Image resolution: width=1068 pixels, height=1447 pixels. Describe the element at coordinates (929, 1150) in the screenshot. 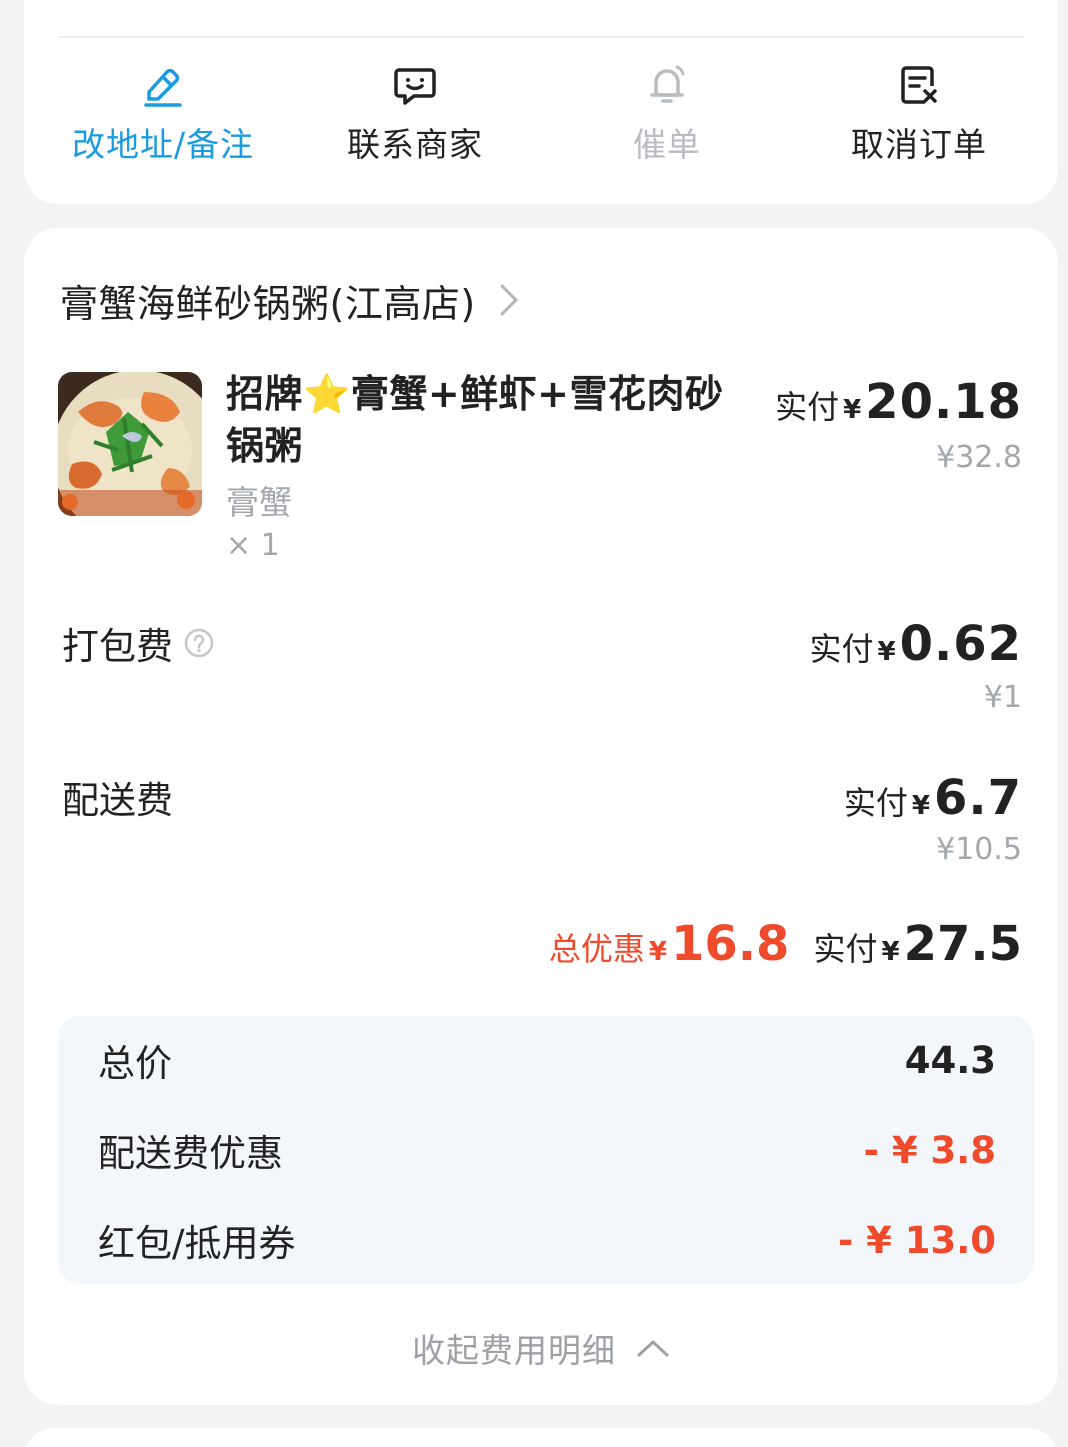

I see `breakdown-value: - ¥ 3.8` at that location.